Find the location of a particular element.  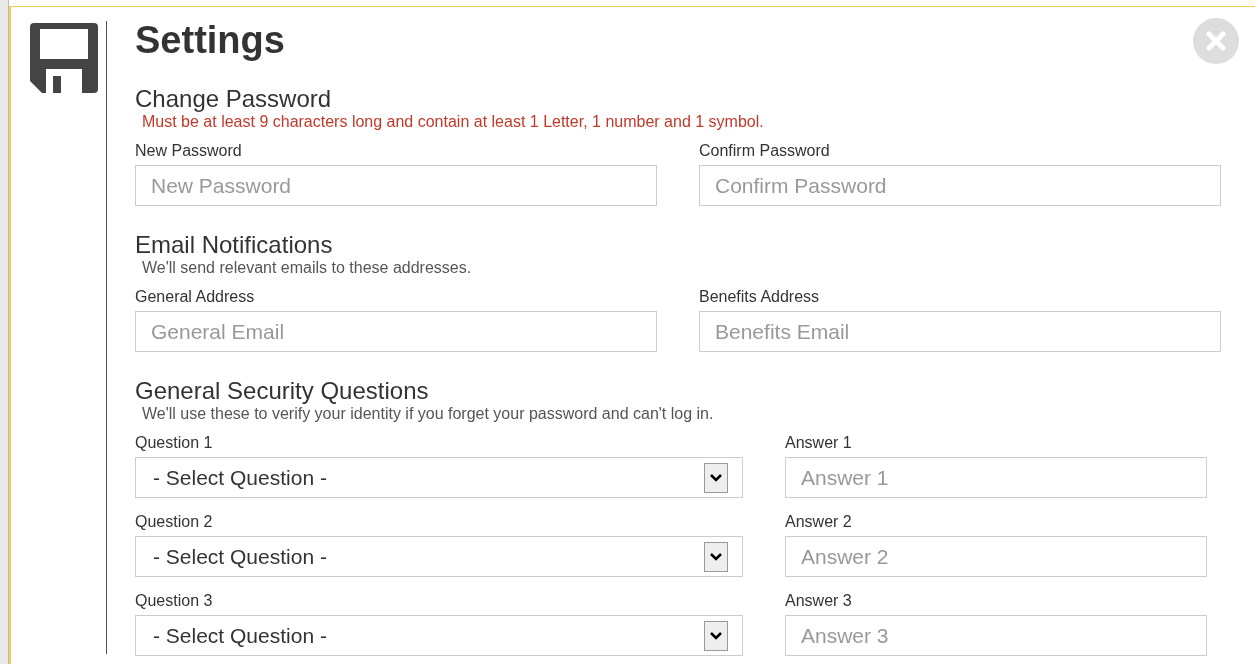

text-field: Confirm Password is located at coordinates (960, 185).